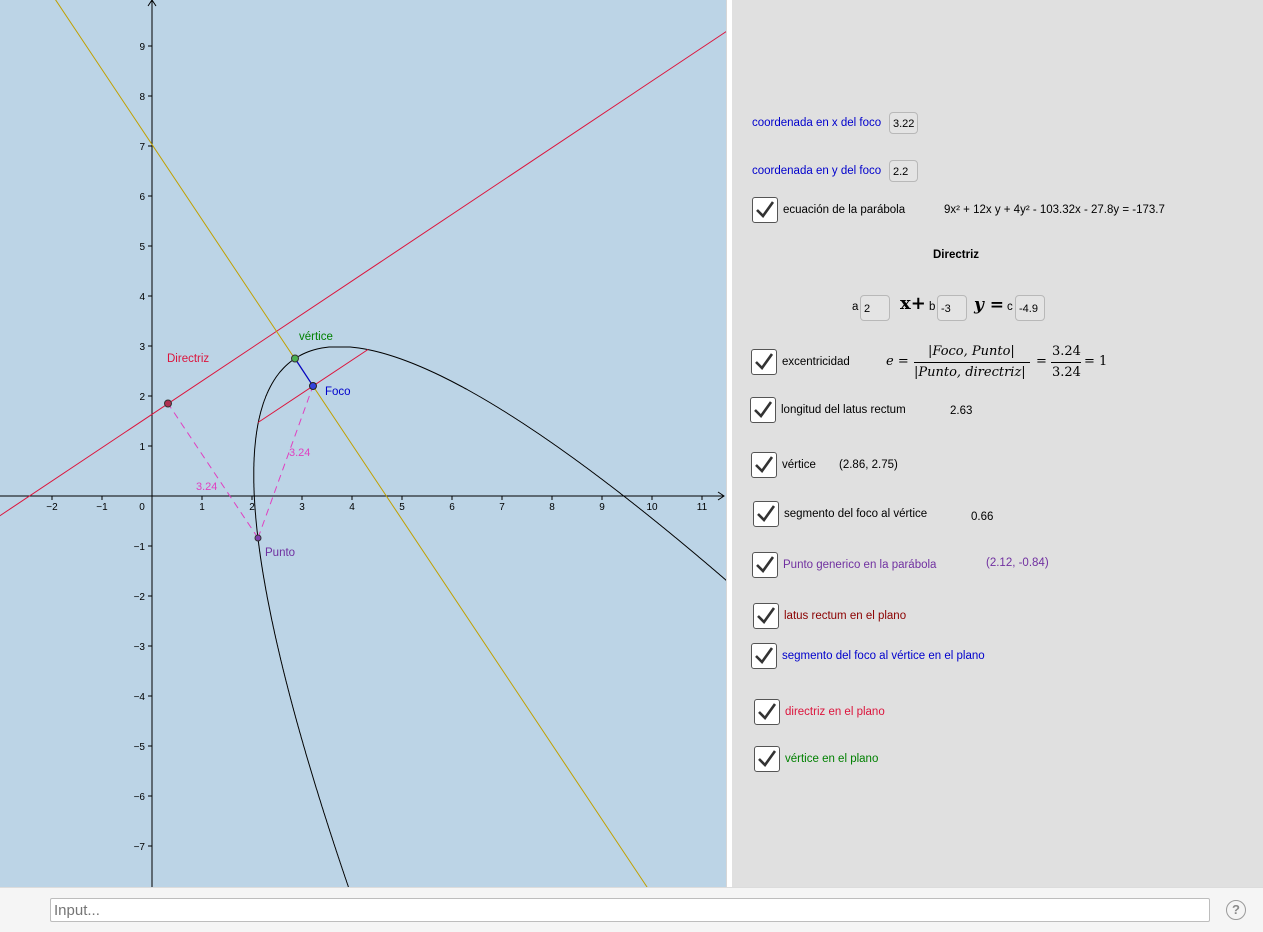 The image size is (1263, 932). What do you see at coordinates (213, 471) in the screenshot?
I see `dashed-punto-directriz` at bounding box center [213, 471].